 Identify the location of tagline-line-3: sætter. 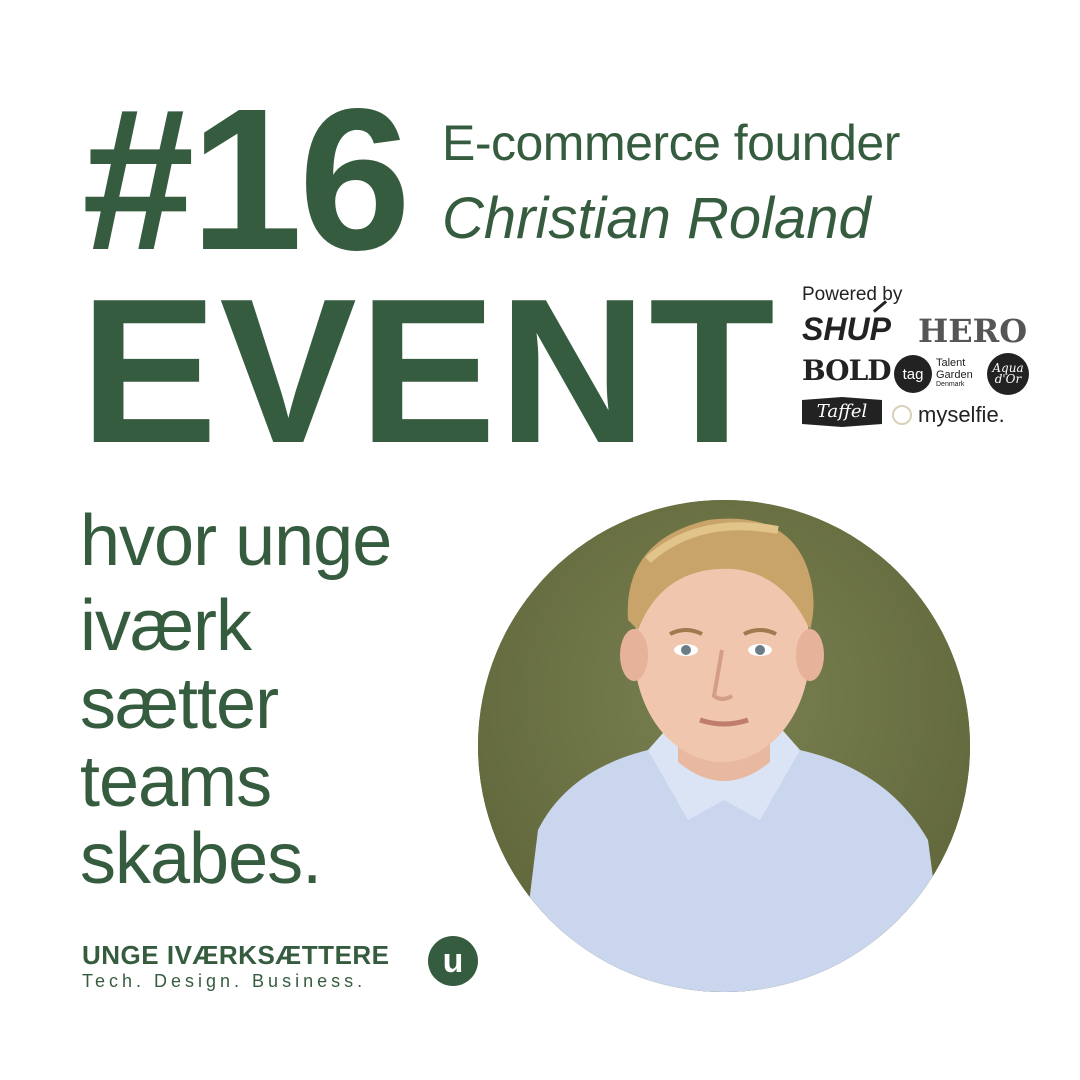
(179, 704).